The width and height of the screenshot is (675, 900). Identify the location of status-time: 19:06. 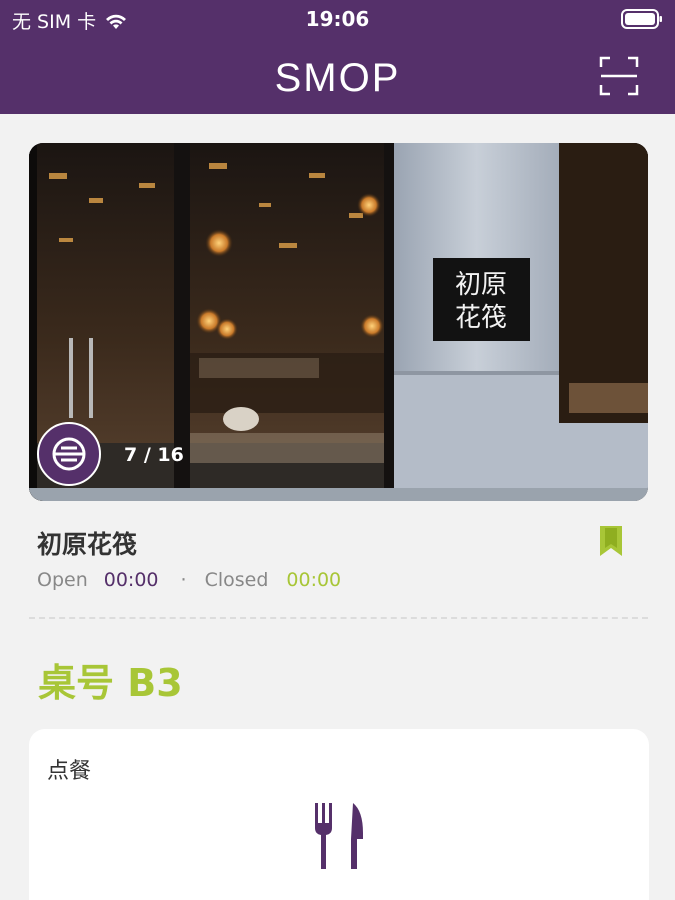
(337, 19).